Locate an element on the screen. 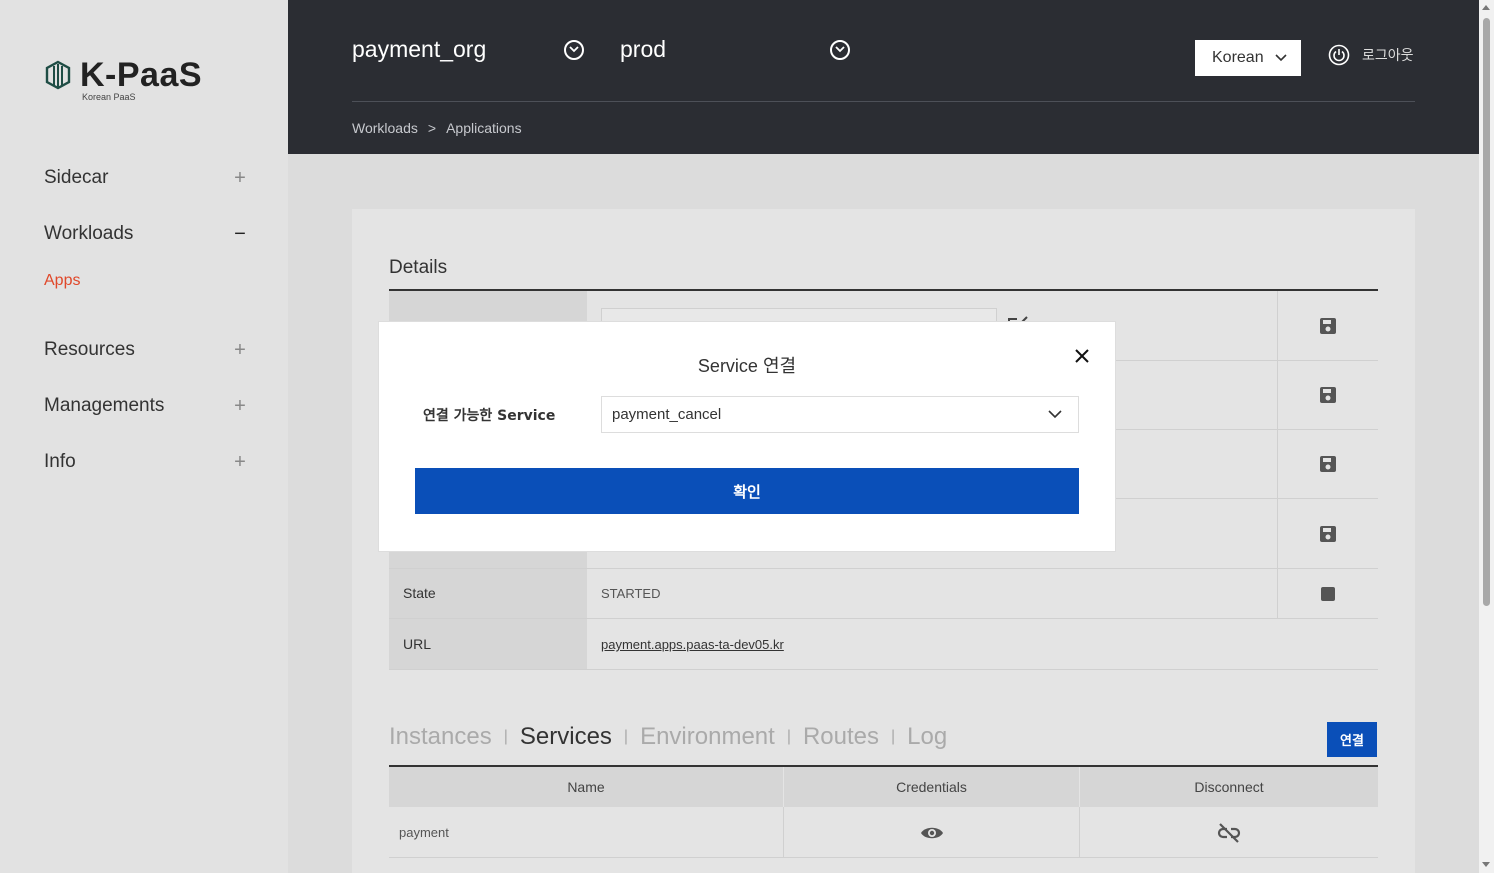  services-table-header: Name Credentials Disconnect is located at coordinates (883, 787).